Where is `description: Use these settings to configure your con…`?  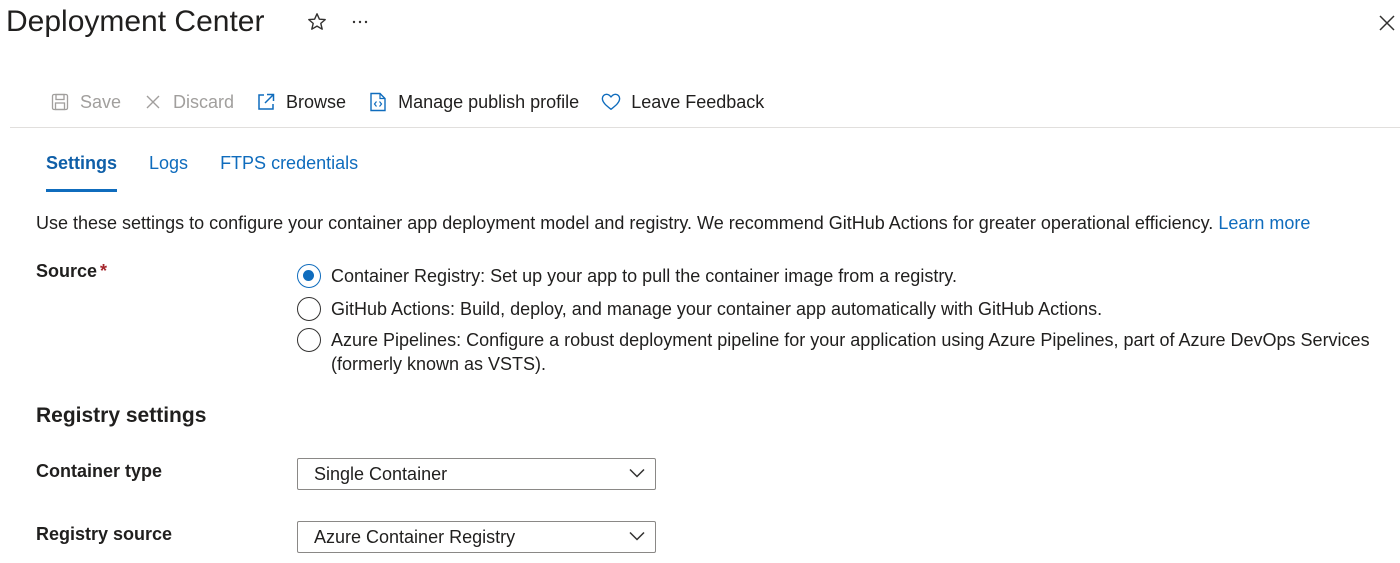 description: Use these settings to configure your con… is located at coordinates (673, 223).